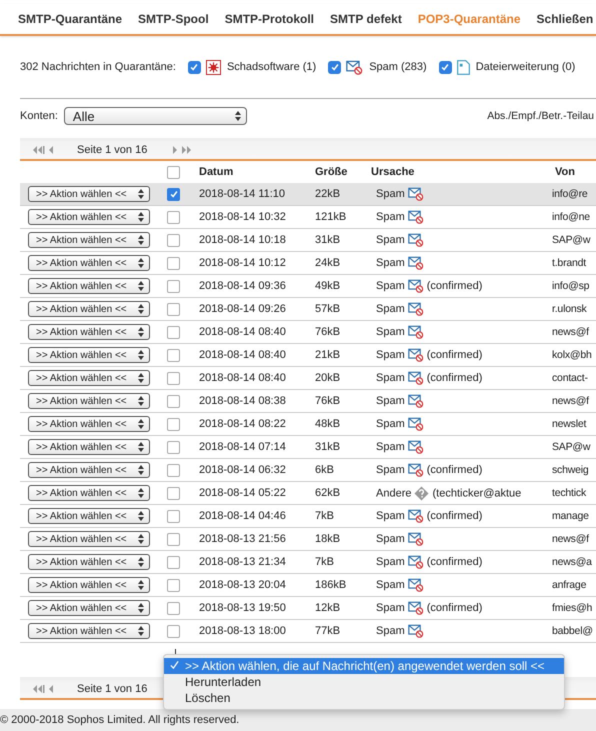 Image resolution: width=596 pixels, height=731 pixels. Describe the element at coordinates (364, 682) in the screenshot. I see `menu-item: Herunterladen` at that location.